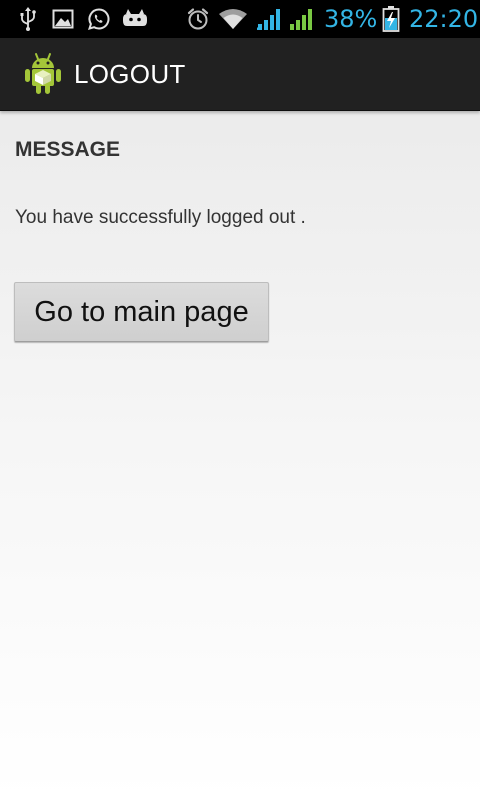 The height and width of the screenshot is (800, 480). Describe the element at coordinates (63, 19) in the screenshot. I see `gallery-icon` at that location.